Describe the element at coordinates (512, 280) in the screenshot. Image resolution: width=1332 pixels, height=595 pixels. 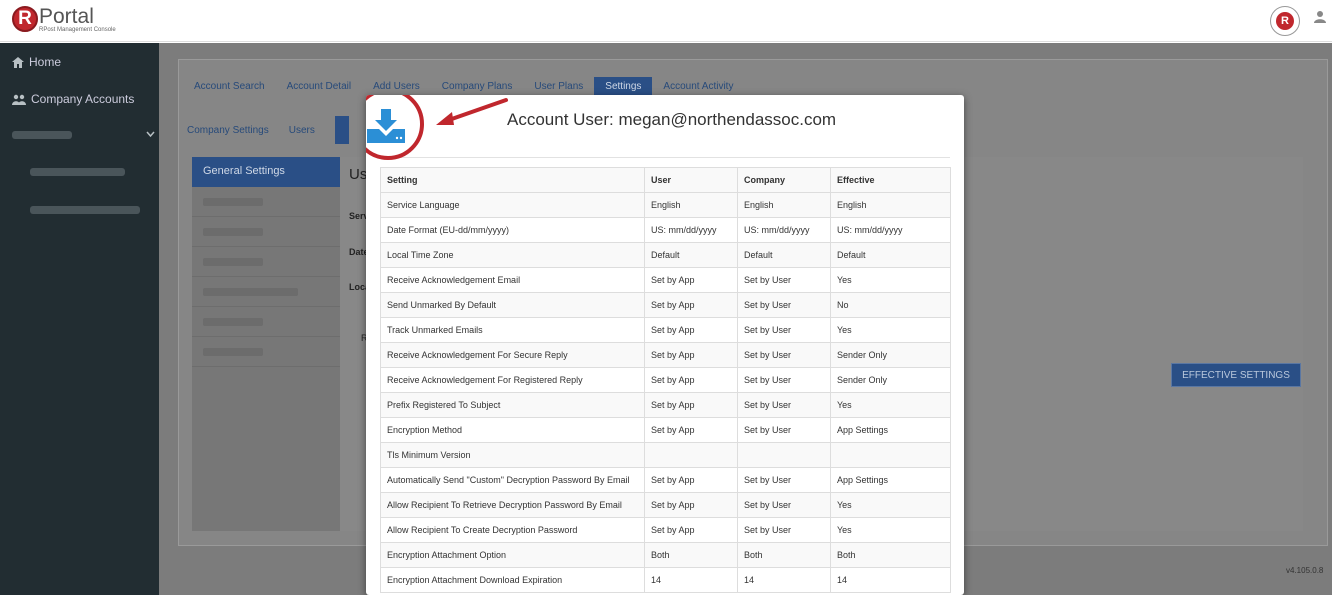
I see `cell-setting: Receive Acknowledgement Email` at that location.